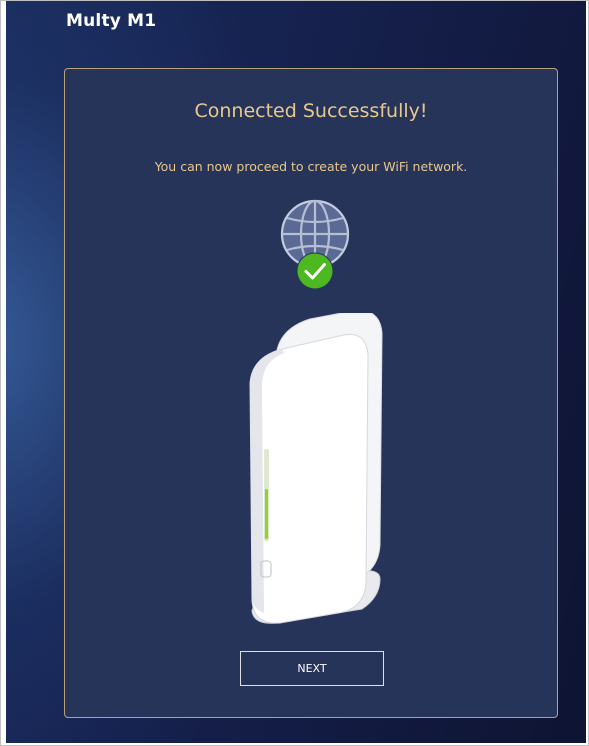  I want to click on page-title: Connected Successfully!, so click(311, 111).